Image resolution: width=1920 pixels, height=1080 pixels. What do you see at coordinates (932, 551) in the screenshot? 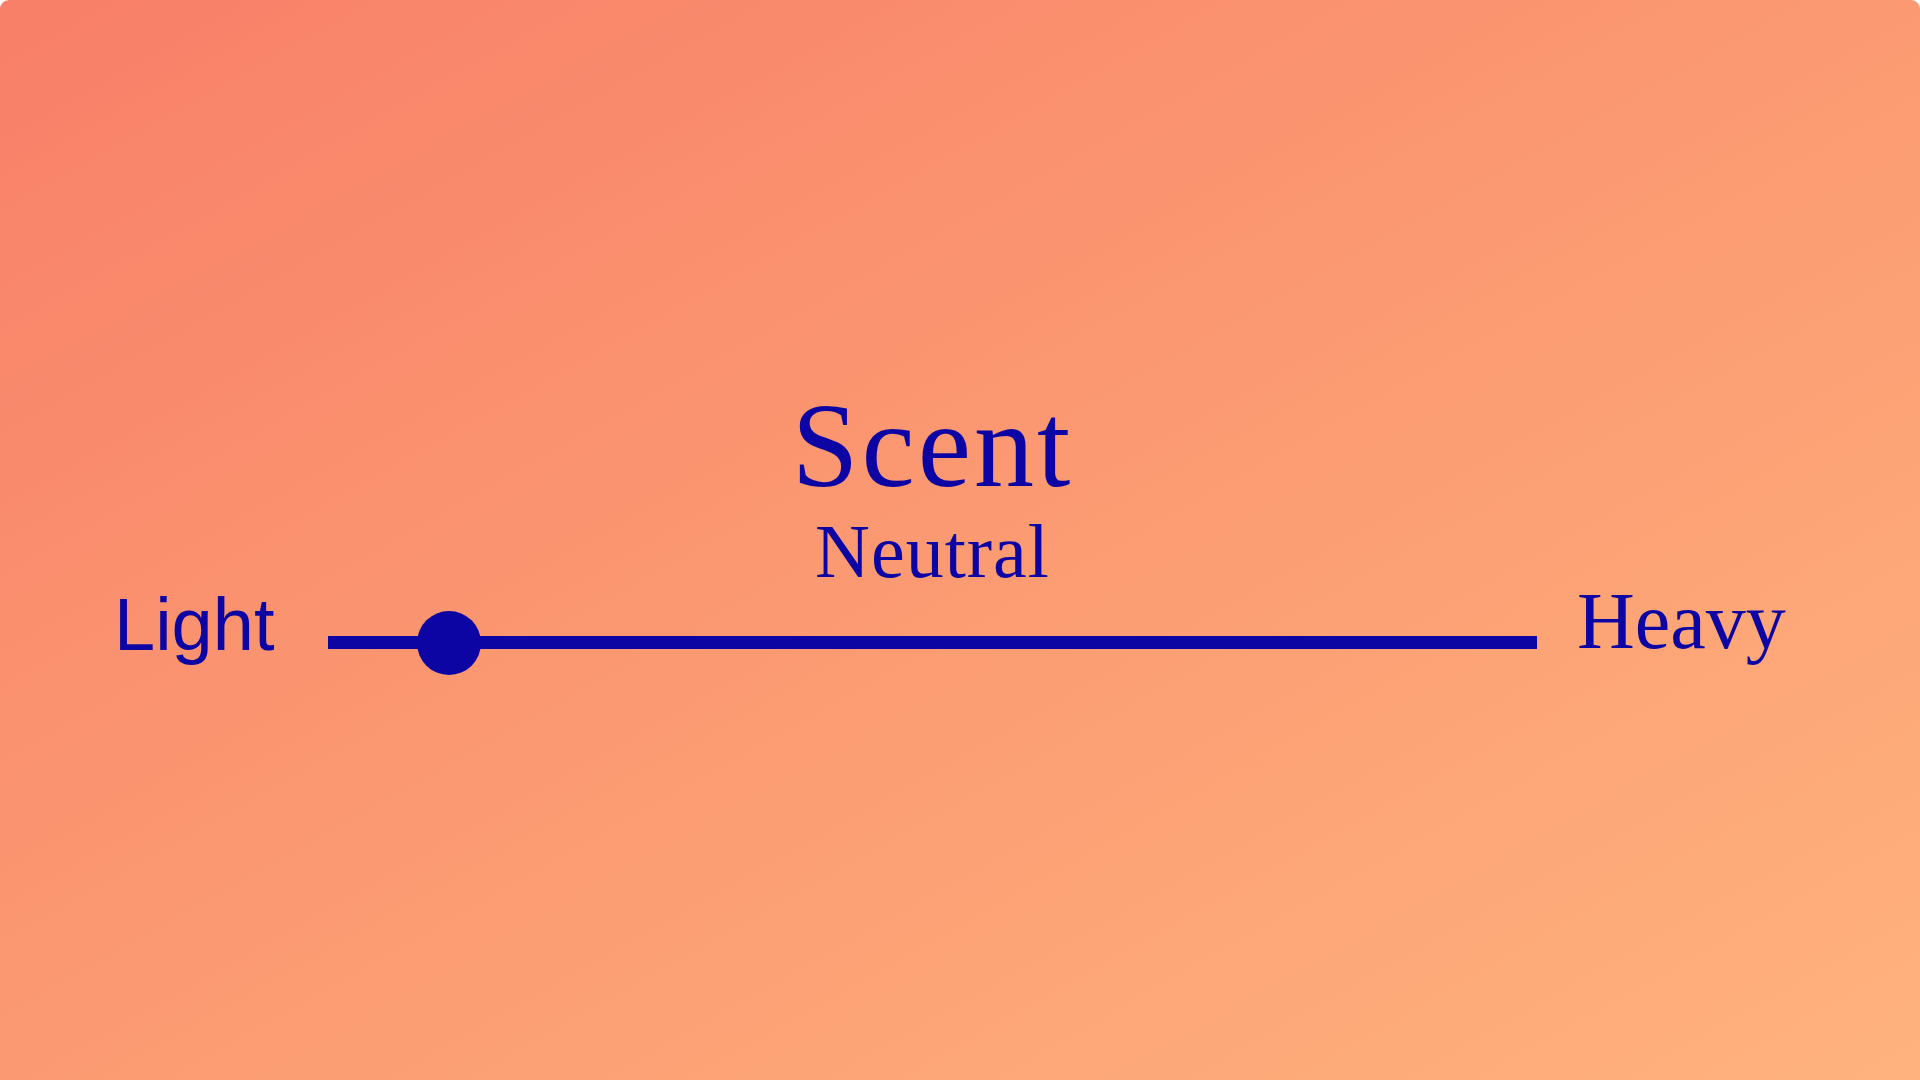
I see `slider-value: Neutral` at bounding box center [932, 551].